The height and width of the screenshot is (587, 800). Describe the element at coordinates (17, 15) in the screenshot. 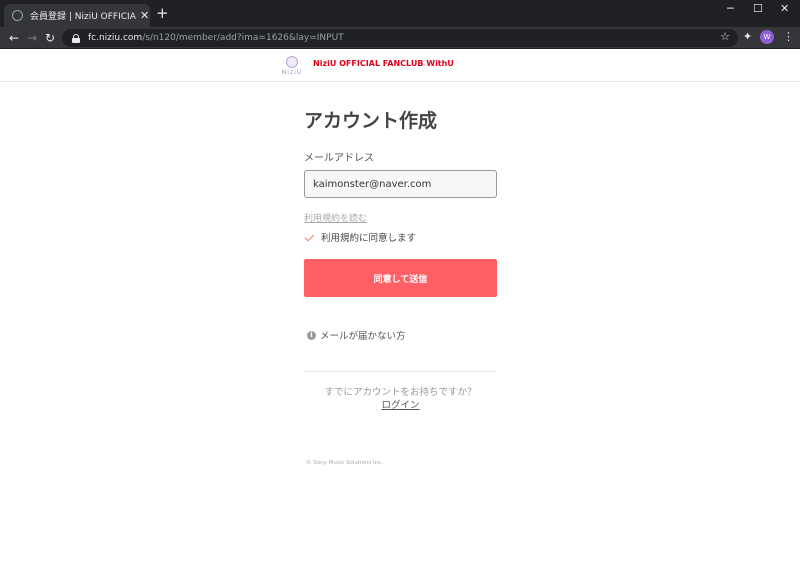

I see `globe-icon` at that location.